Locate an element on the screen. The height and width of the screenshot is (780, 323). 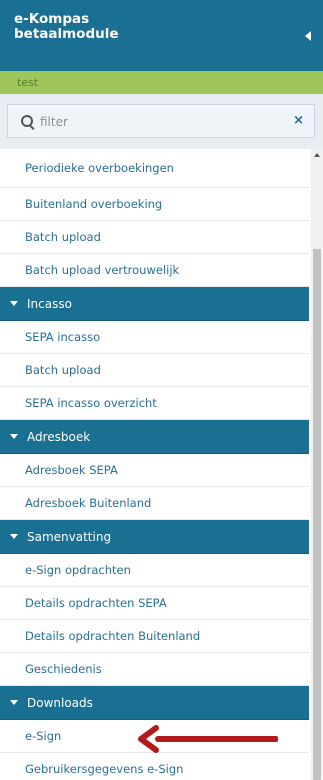
menu-item-adresboek-sepa: Adresboek SEPA is located at coordinates (154, 470).